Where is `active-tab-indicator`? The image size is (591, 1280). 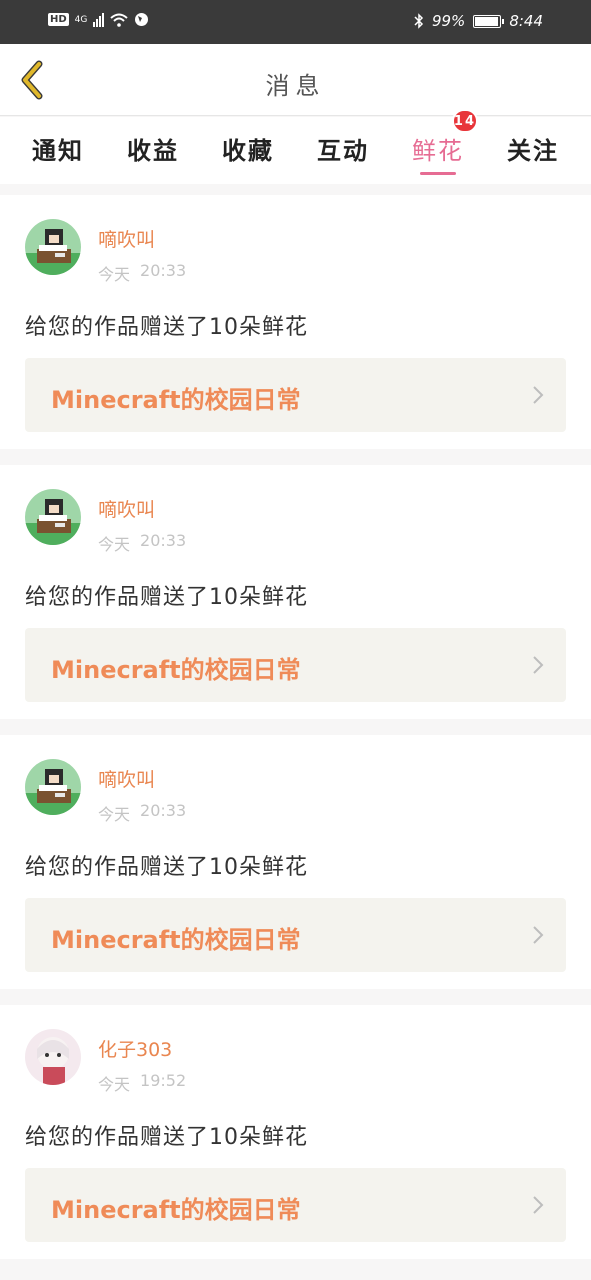
active-tab-indicator is located at coordinates (438, 173).